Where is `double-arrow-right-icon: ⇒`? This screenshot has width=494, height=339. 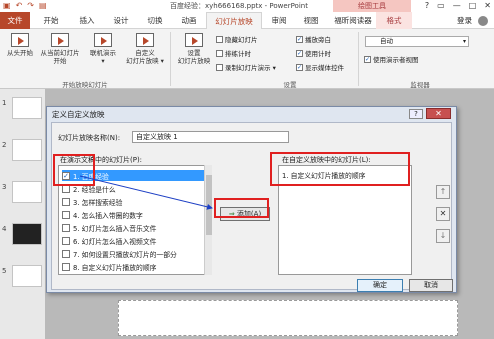 double-arrow-right-icon: ⇒ is located at coordinates (231, 214).